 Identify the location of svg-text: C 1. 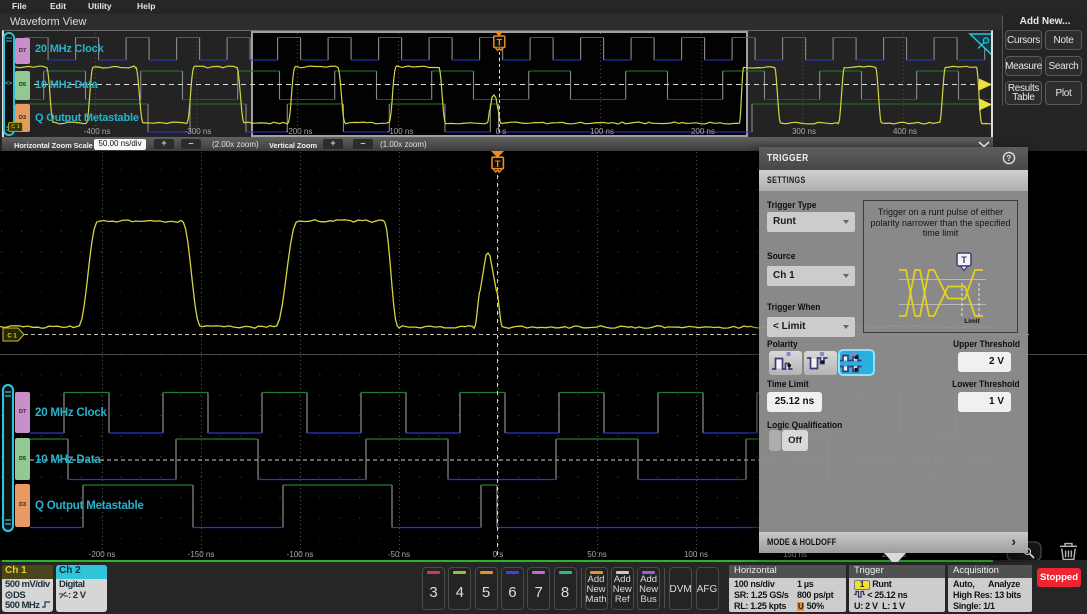
(12, 337).